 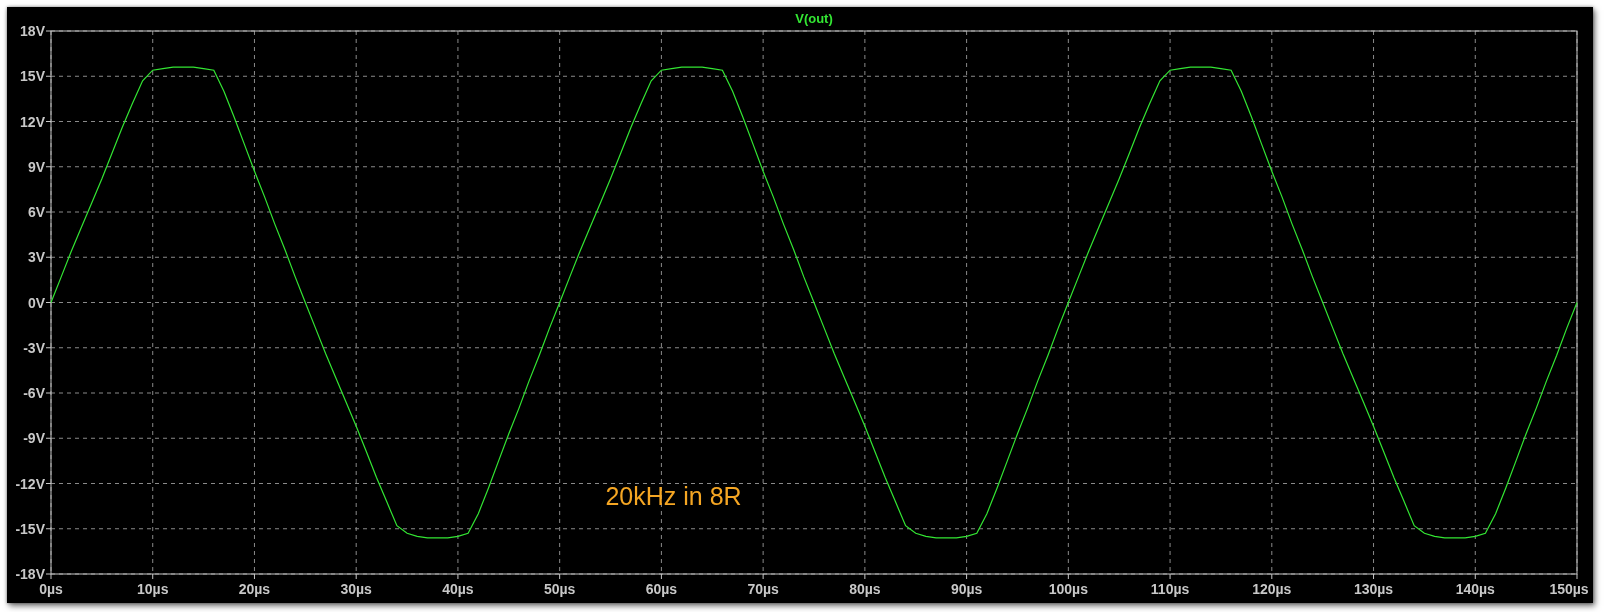 I want to click on x-axis-label: 100µs, so click(x=1068, y=589).